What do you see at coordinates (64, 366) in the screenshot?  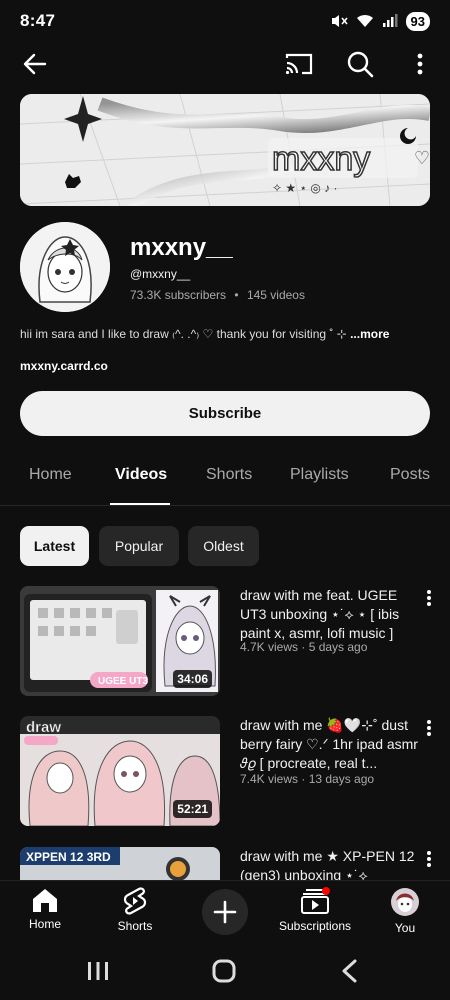 I see `channel-external-link: mxxny.carrd.co` at bounding box center [64, 366].